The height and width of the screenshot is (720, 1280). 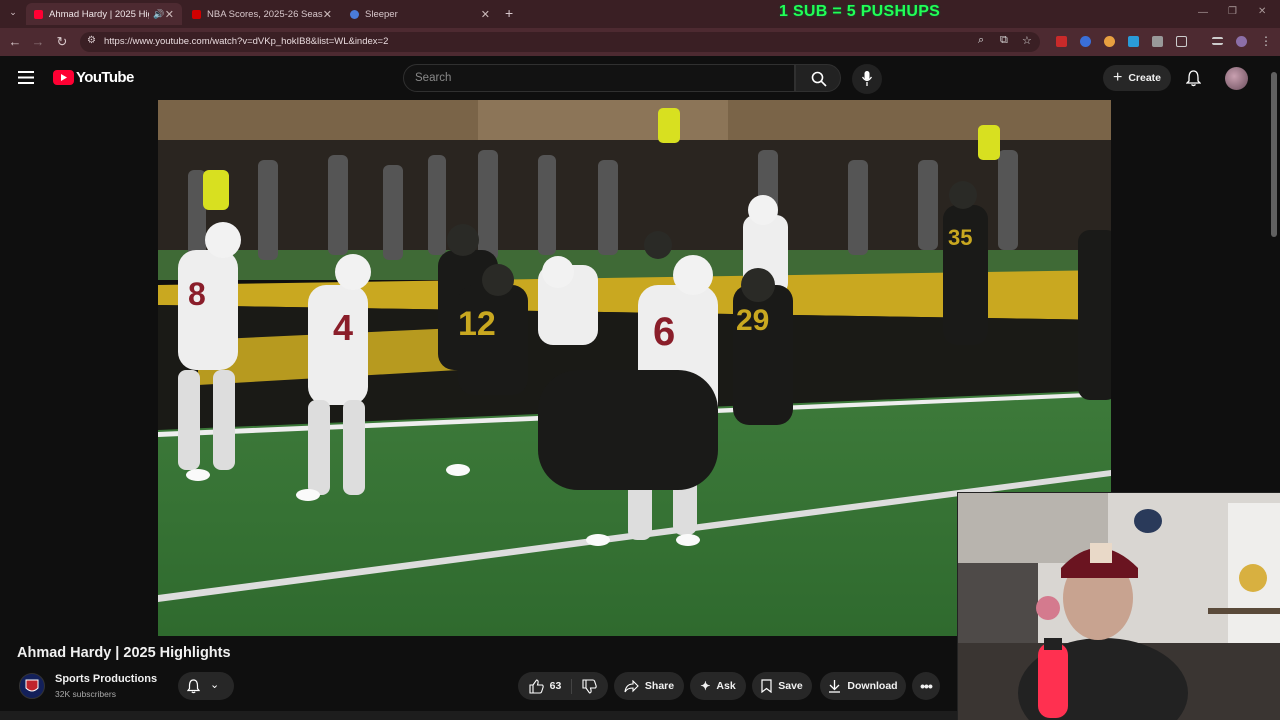 I want to click on search-icon, so click(x=819, y=79).